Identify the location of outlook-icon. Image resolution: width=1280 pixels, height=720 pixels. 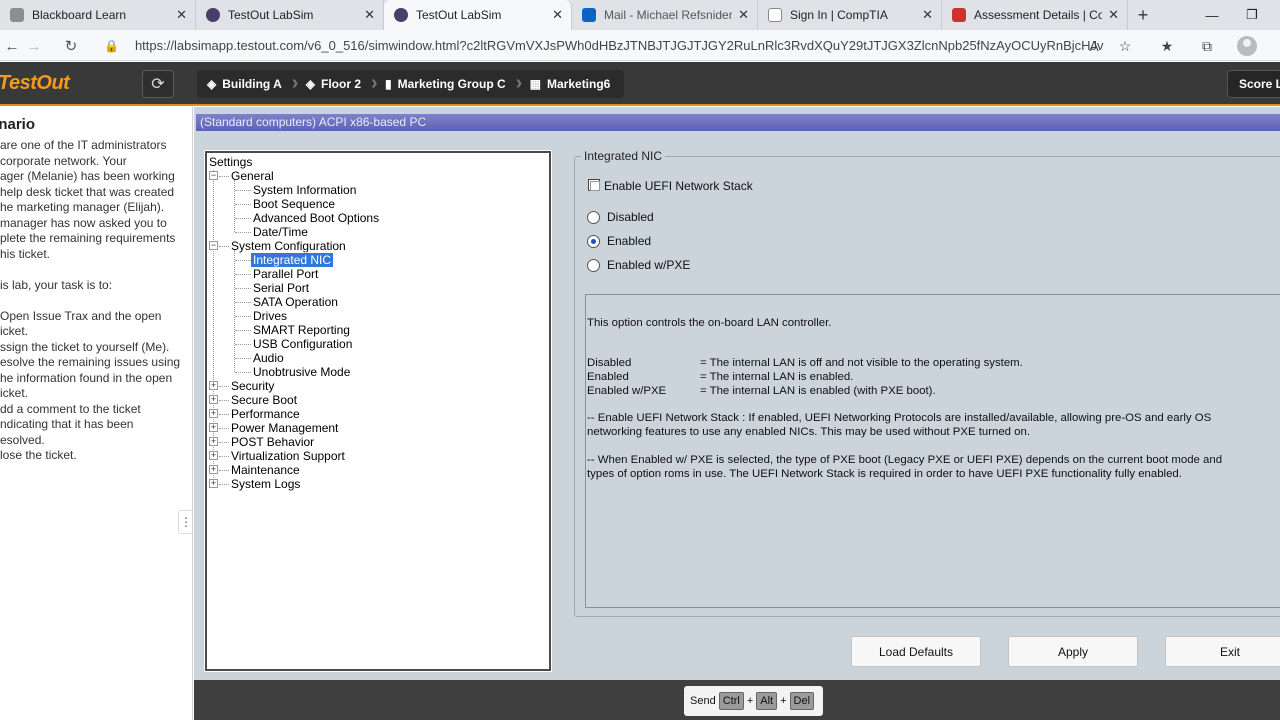
(589, 15).